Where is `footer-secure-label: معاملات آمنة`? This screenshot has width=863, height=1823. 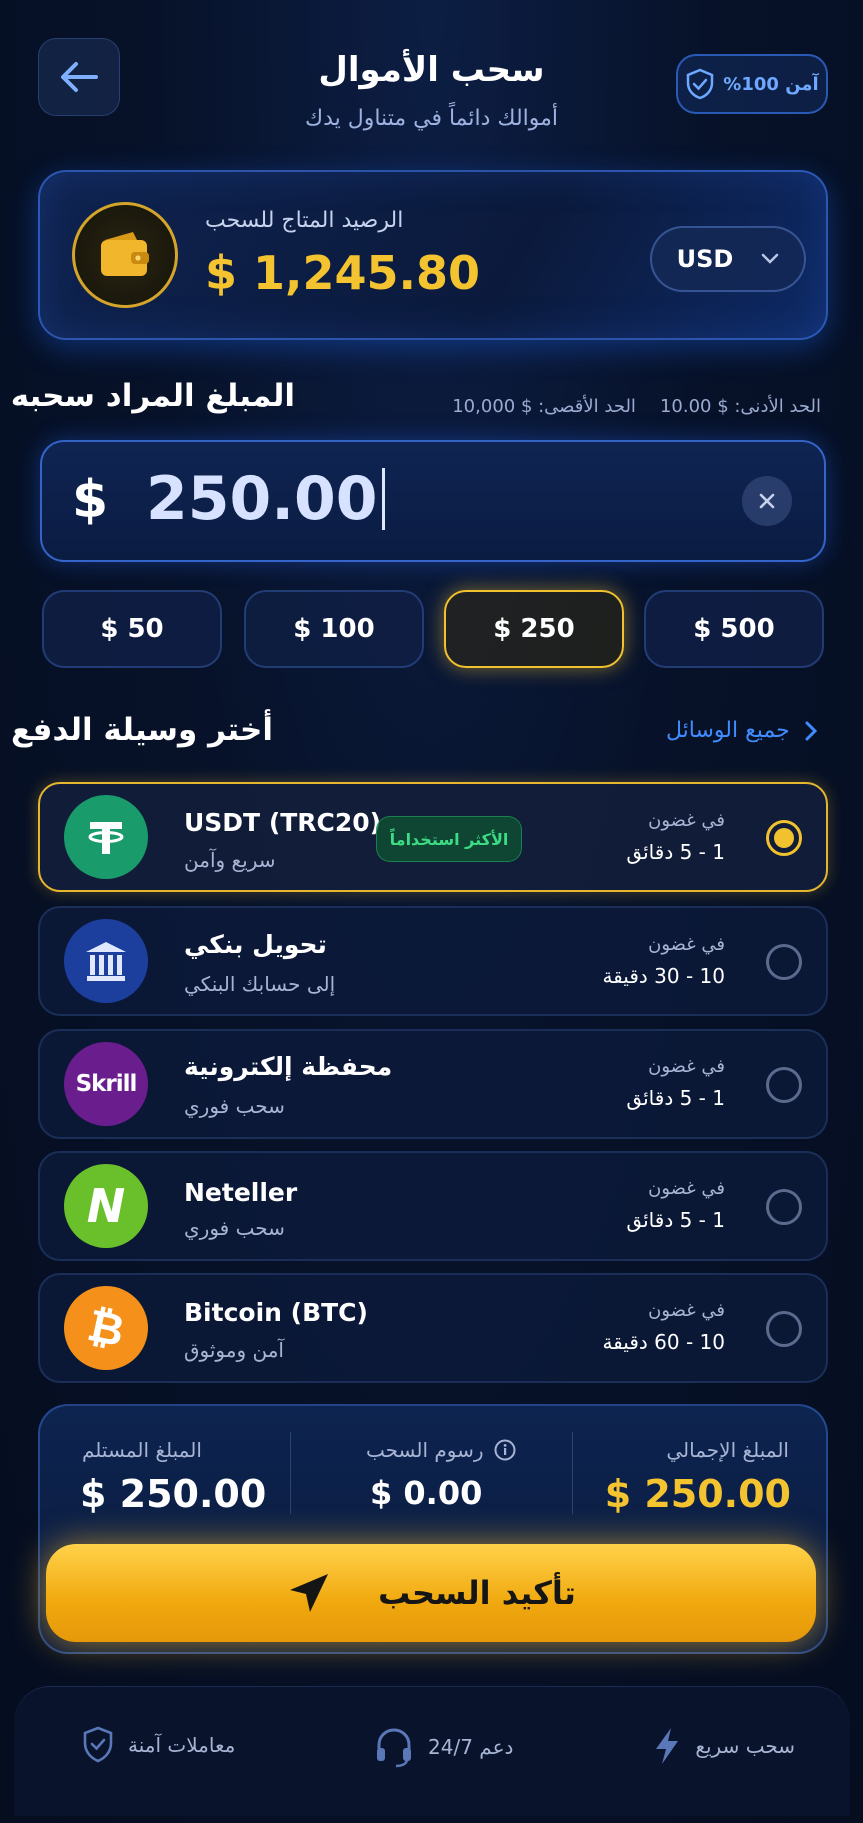 footer-secure-label: معاملات آمنة is located at coordinates (182, 1745).